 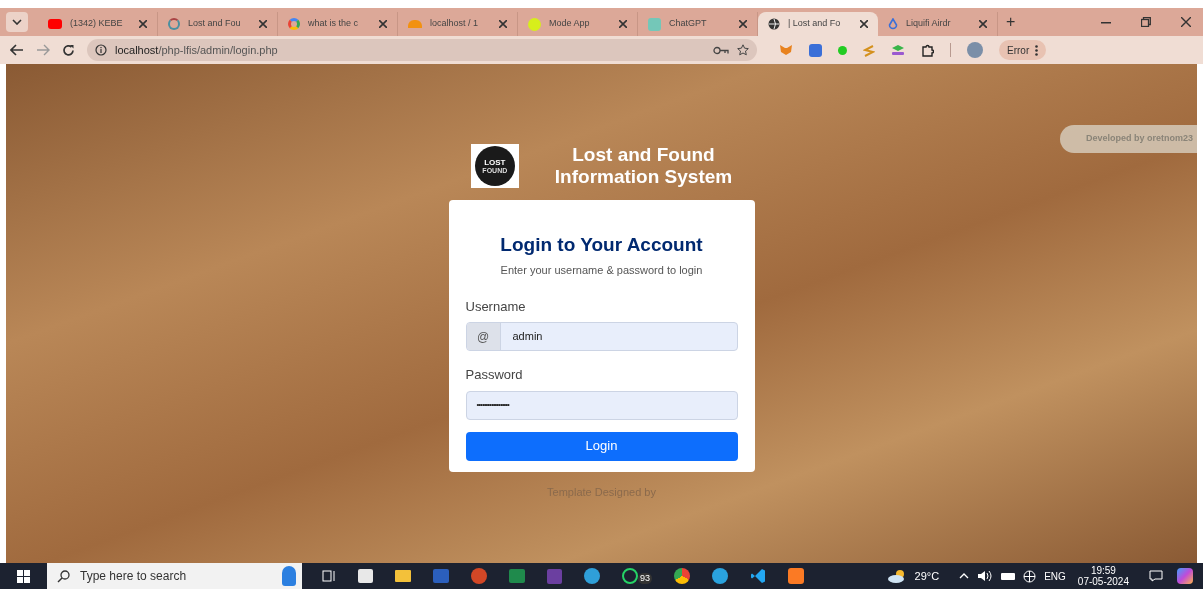 I want to click on restore-icon, so click(x=1146, y=22).